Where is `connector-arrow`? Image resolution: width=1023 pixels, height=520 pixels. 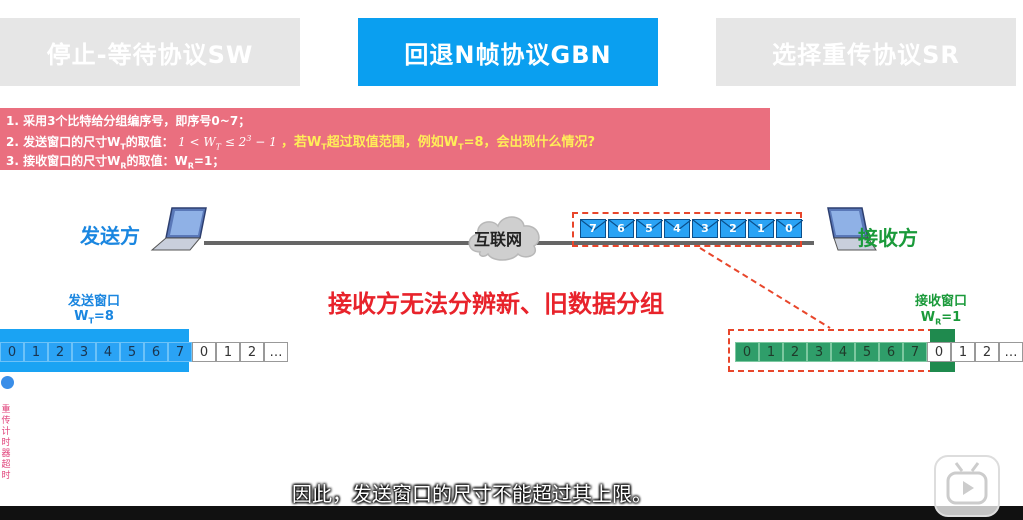
connector-arrow is located at coordinates (765, 288).